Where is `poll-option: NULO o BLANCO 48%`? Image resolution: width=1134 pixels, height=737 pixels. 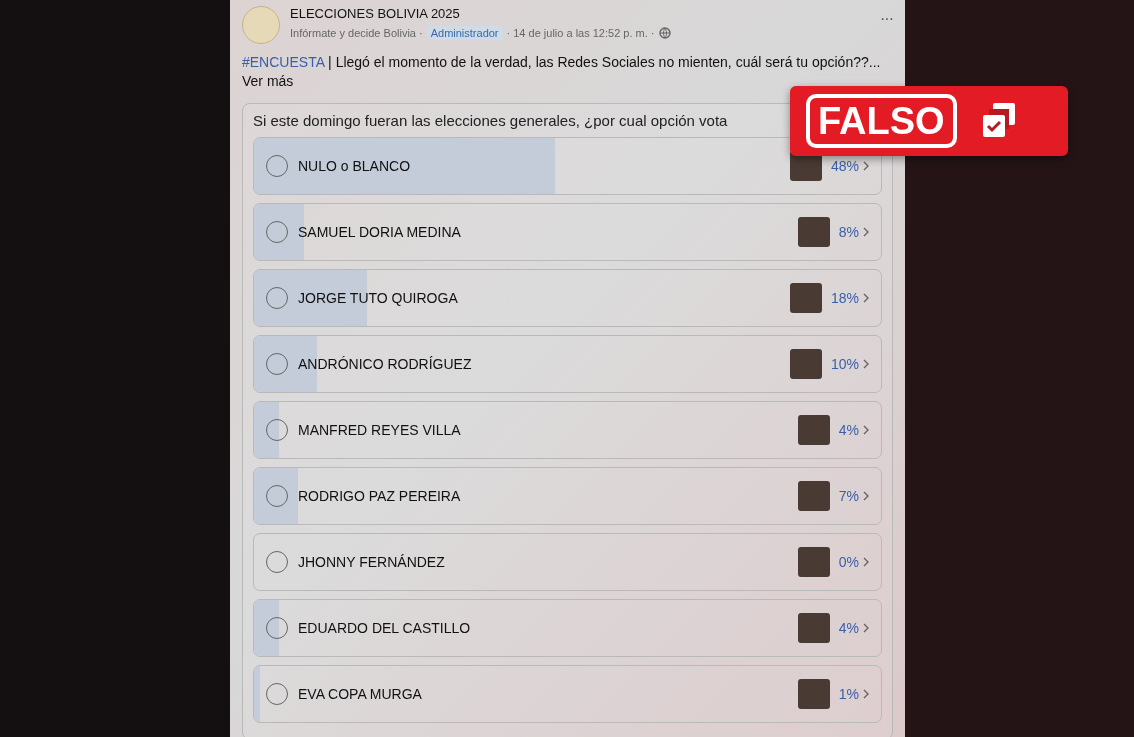 poll-option: NULO o BLANCO 48% is located at coordinates (567, 166).